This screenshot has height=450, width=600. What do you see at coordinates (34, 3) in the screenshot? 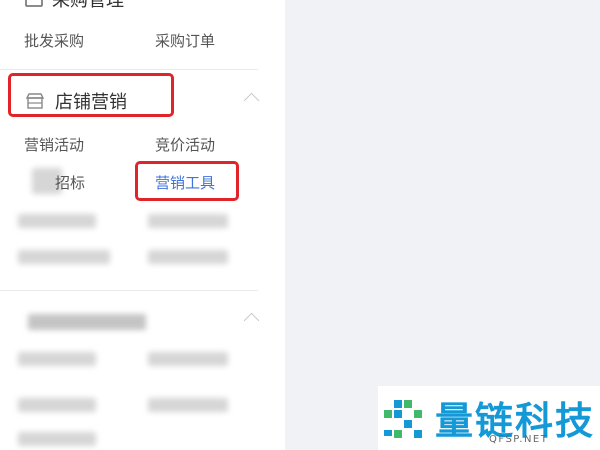
I see `section-icon` at bounding box center [34, 3].